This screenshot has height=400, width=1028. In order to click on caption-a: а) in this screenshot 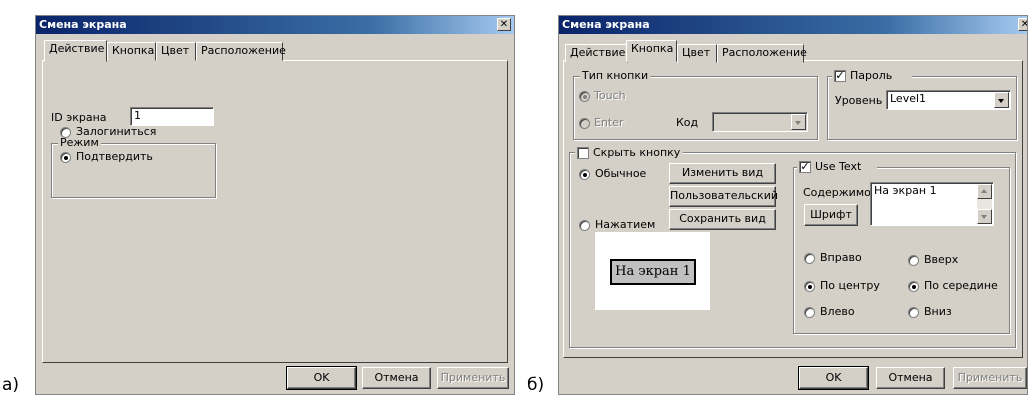, I will do `click(11, 385)`.